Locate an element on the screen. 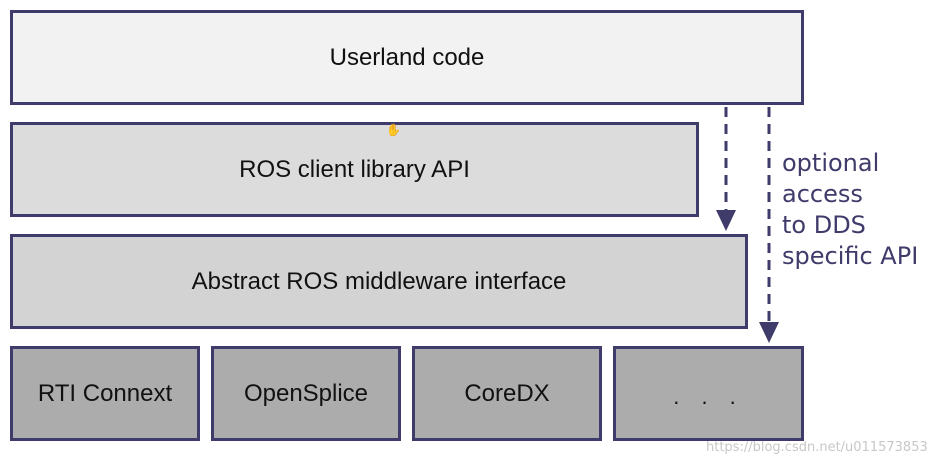 This screenshot has width=951, height=469. annotation-line: to DDS is located at coordinates (824, 225).